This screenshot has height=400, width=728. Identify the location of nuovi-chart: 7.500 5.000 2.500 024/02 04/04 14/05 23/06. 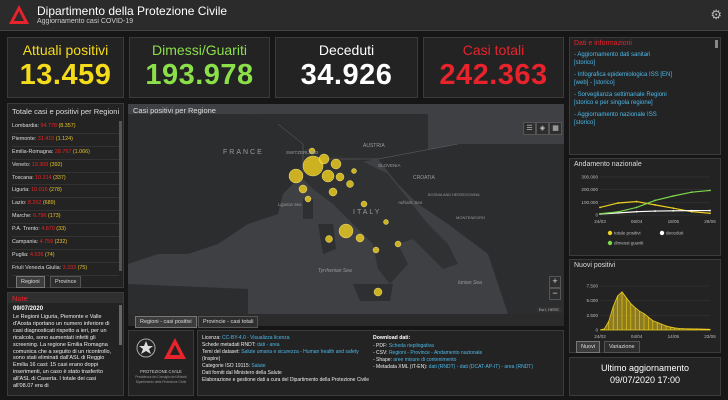
(652, 312).